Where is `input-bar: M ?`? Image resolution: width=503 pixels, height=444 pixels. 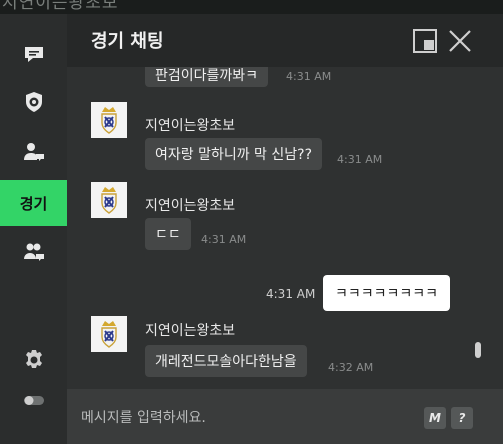 input-bar: M ? is located at coordinates (285, 416).